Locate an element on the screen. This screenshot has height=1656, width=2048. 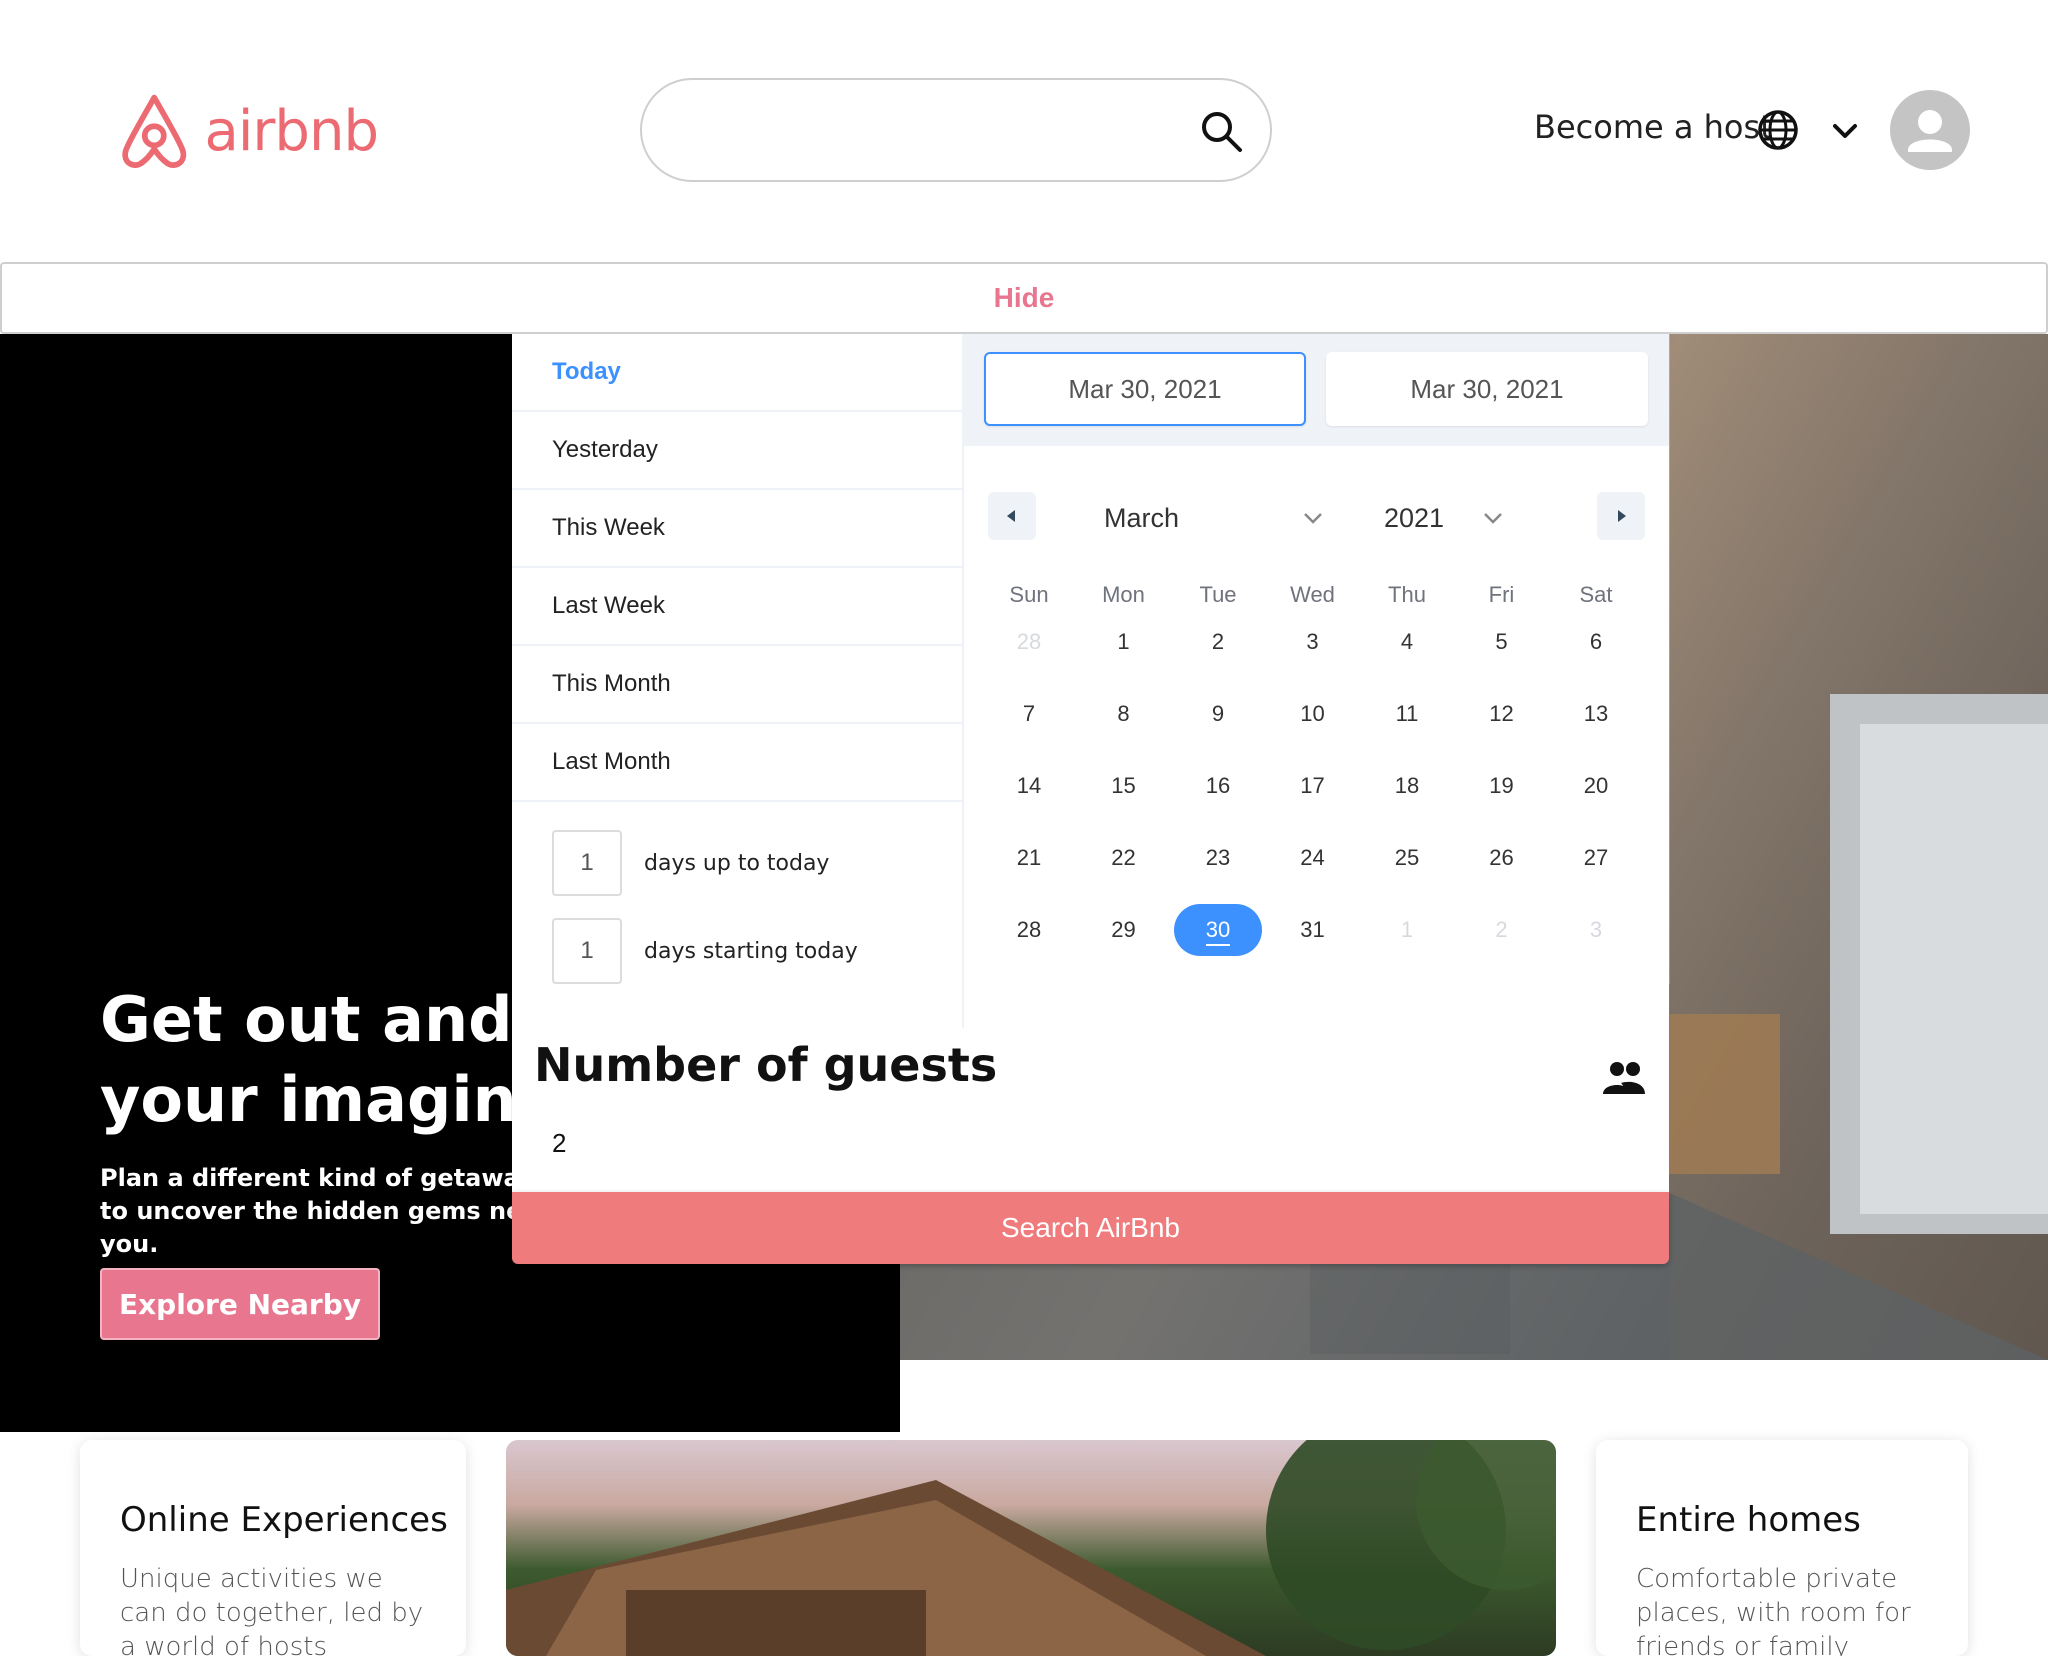
range-last-month: Last Month is located at coordinates (738, 763).